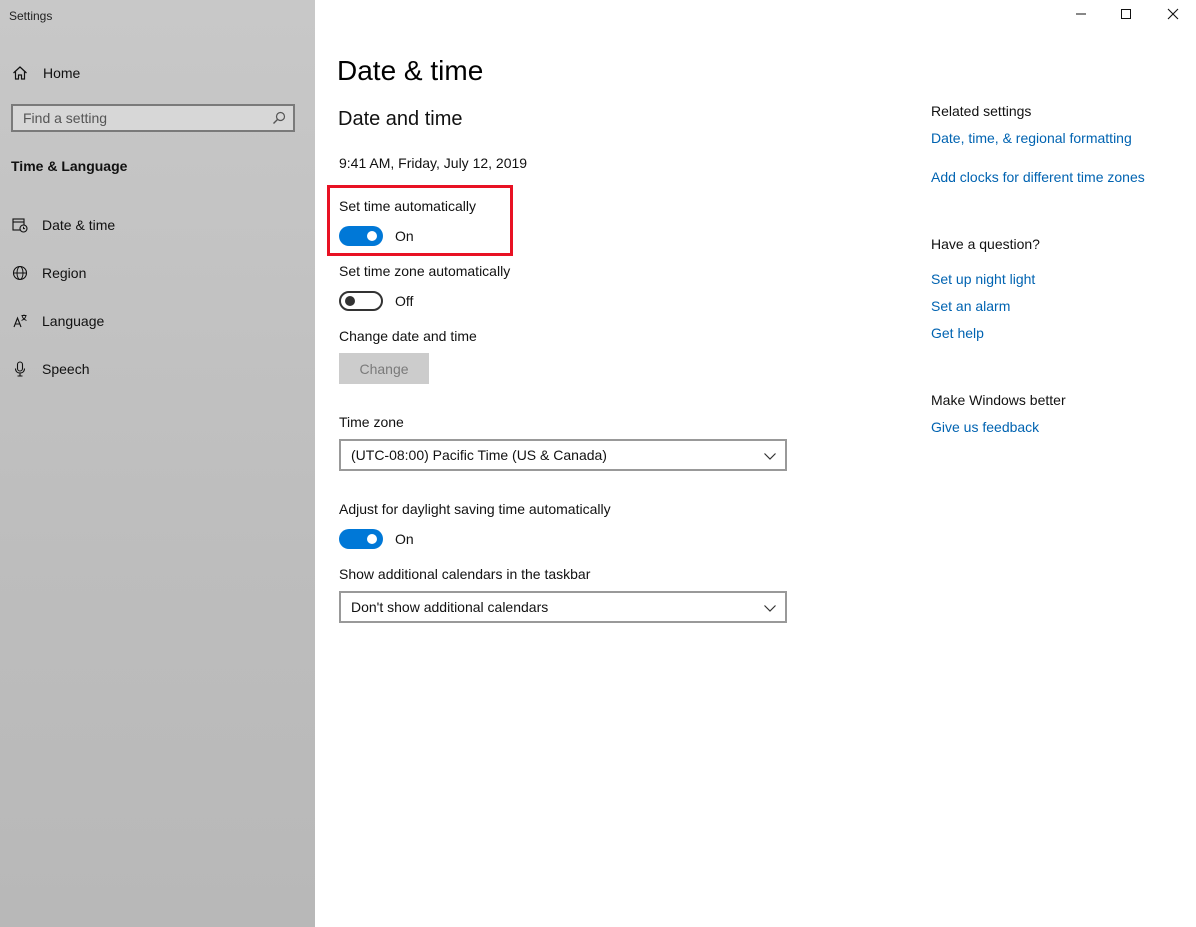  Describe the element at coordinates (361, 236) in the screenshot. I see `set-time-auto-toggle` at that location.